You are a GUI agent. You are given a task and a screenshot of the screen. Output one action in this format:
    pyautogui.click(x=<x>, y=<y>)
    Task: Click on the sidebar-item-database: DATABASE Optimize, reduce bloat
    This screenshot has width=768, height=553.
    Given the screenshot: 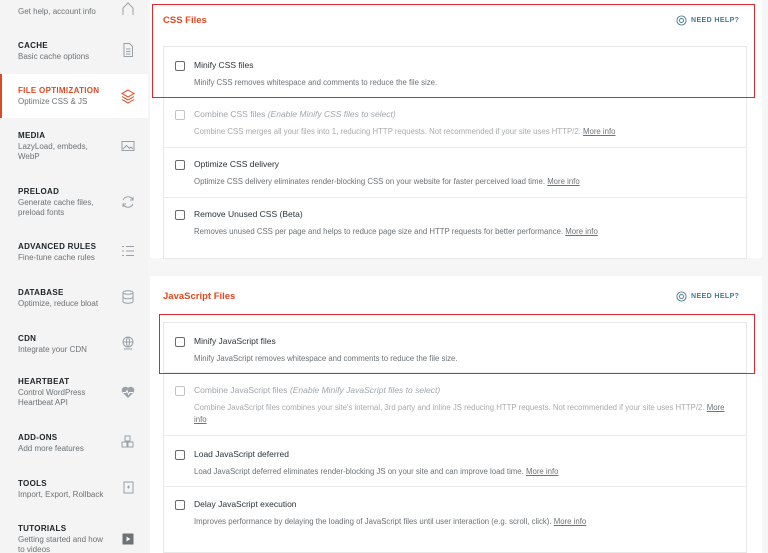 What is the action you would take?
    pyautogui.click(x=74, y=300)
    